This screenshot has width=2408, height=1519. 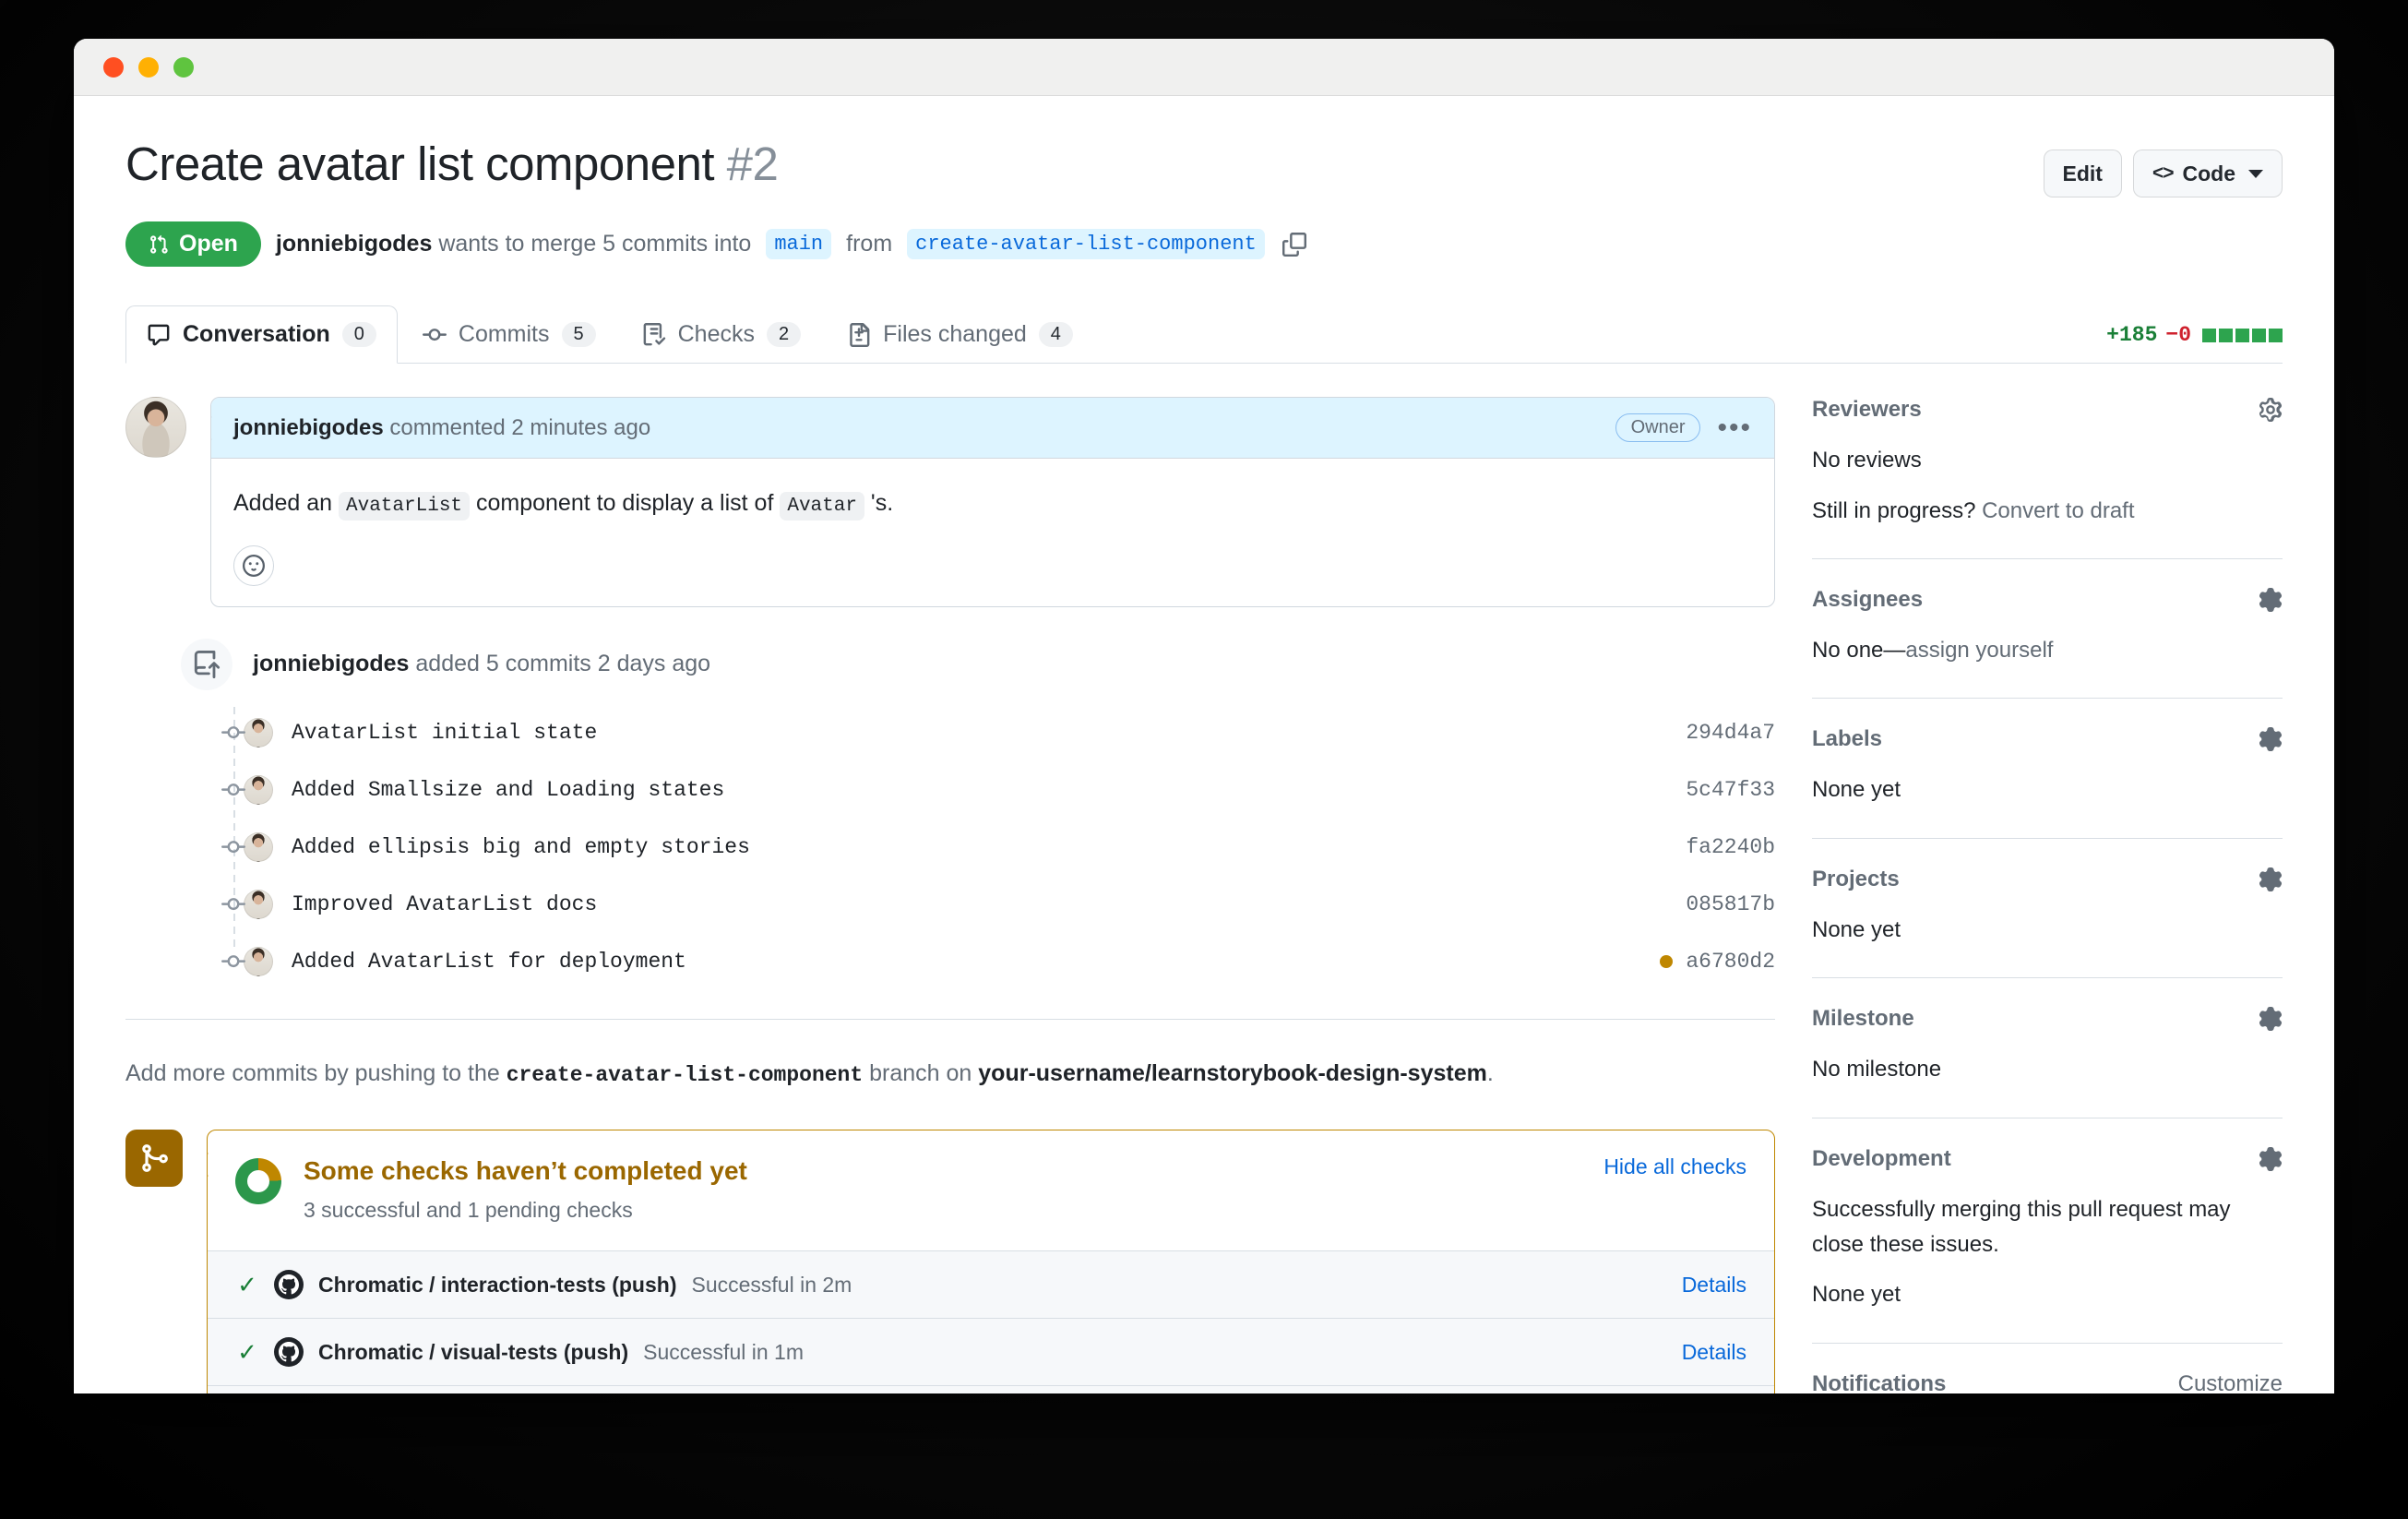 What do you see at coordinates (1859, 650) in the screenshot?
I see `assignees-value-prefix: No one—` at bounding box center [1859, 650].